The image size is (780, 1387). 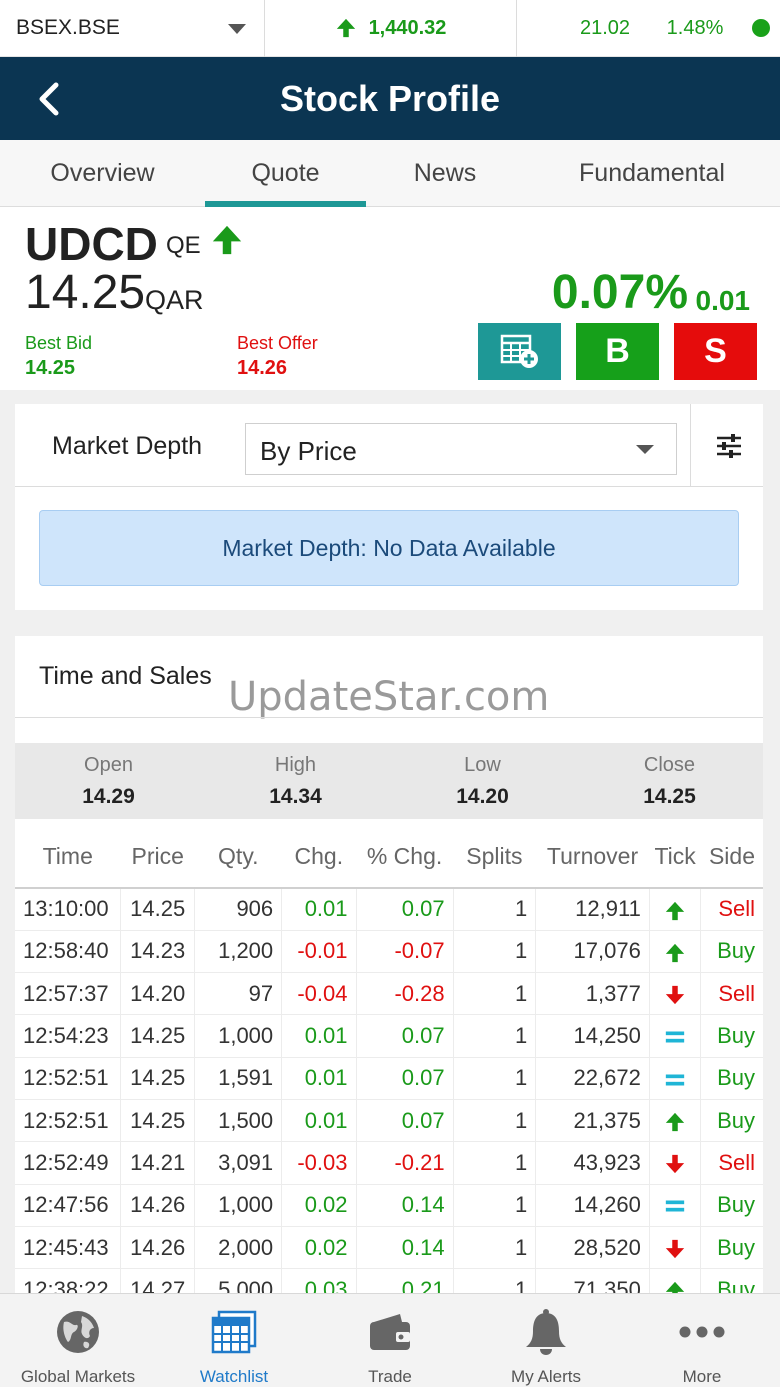 What do you see at coordinates (319, 857) in the screenshot?
I see `column-header-chg: Chg.` at bounding box center [319, 857].